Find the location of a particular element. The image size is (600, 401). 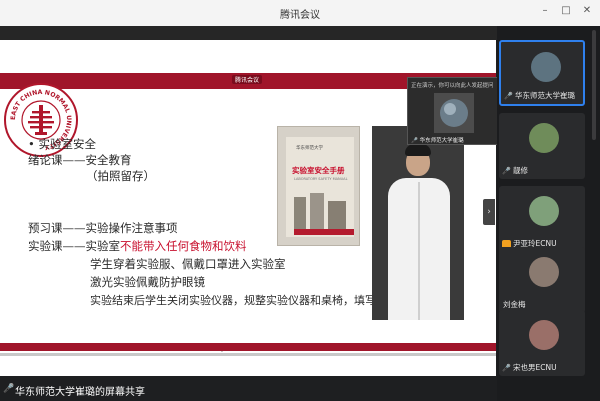

book-subtitle: LABORATORY SAFETY MANUAL is located at coordinates (321, 179).